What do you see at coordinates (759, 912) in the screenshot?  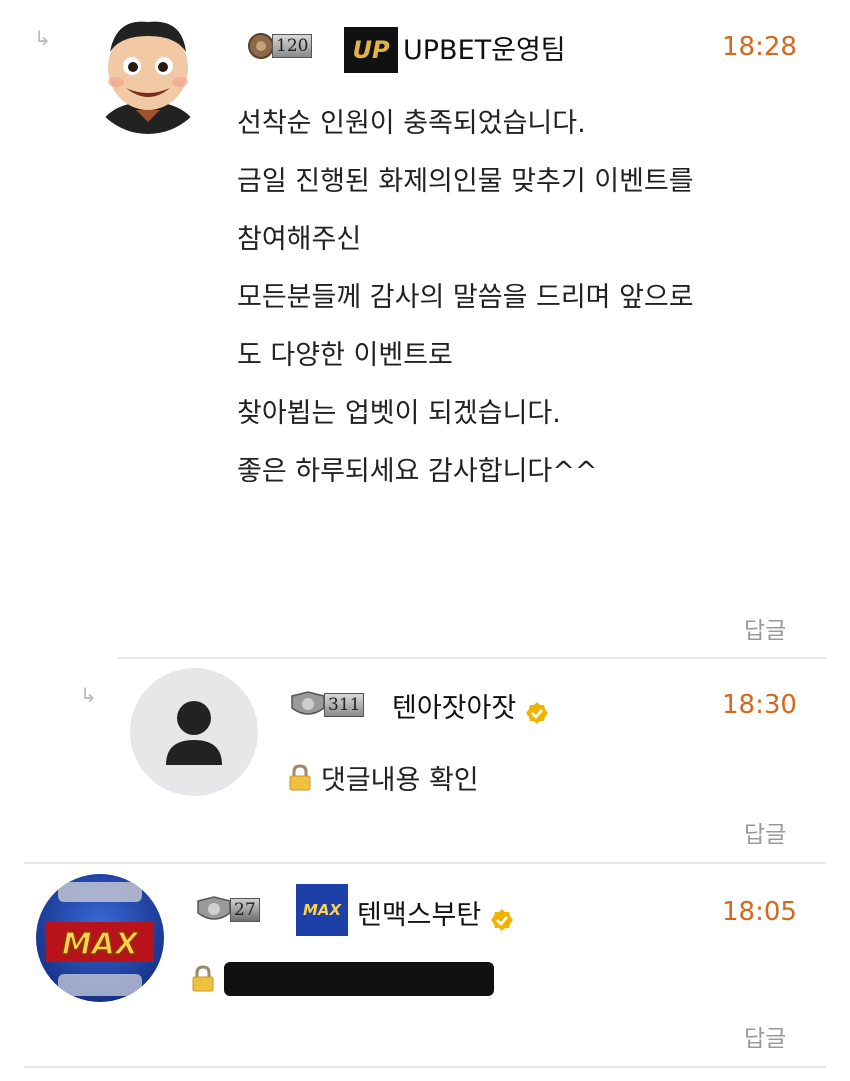 I see `comment-time: 18:05` at bounding box center [759, 912].